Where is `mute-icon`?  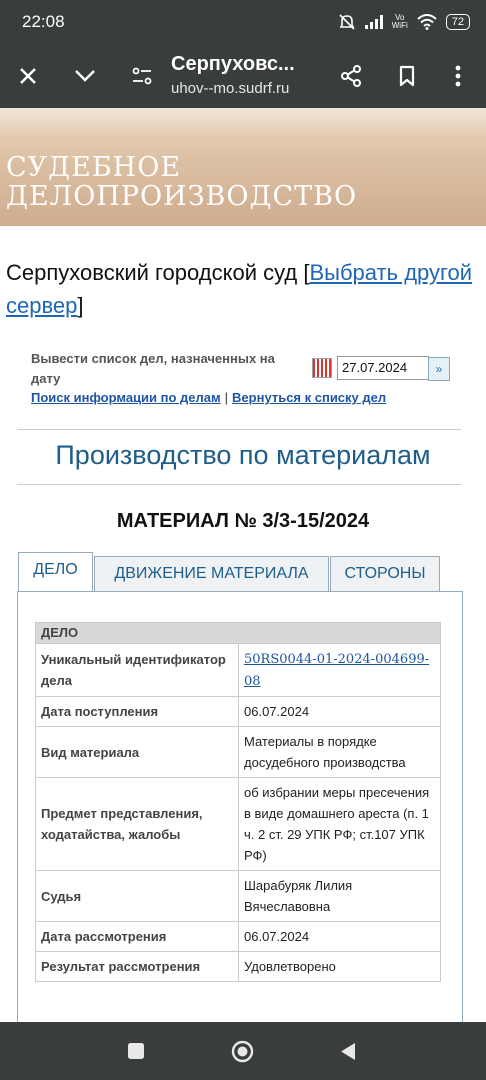
mute-icon is located at coordinates (347, 22).